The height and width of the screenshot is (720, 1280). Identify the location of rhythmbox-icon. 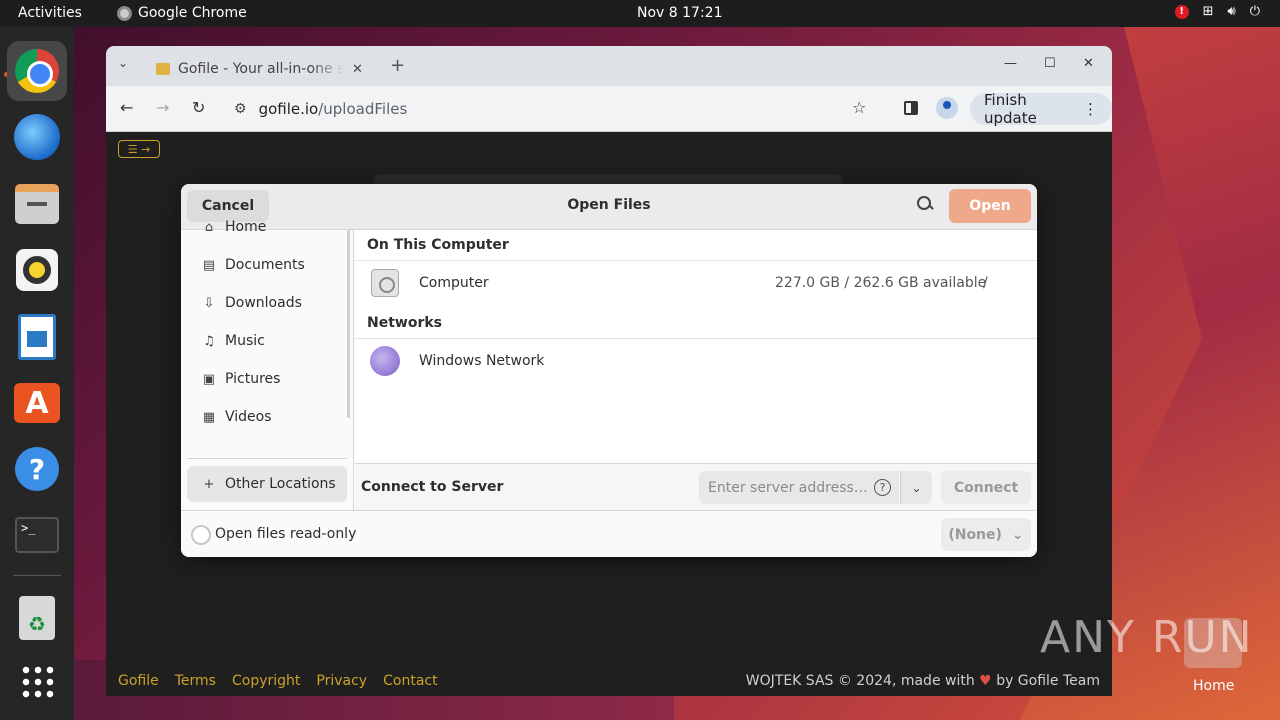
(37, 270).